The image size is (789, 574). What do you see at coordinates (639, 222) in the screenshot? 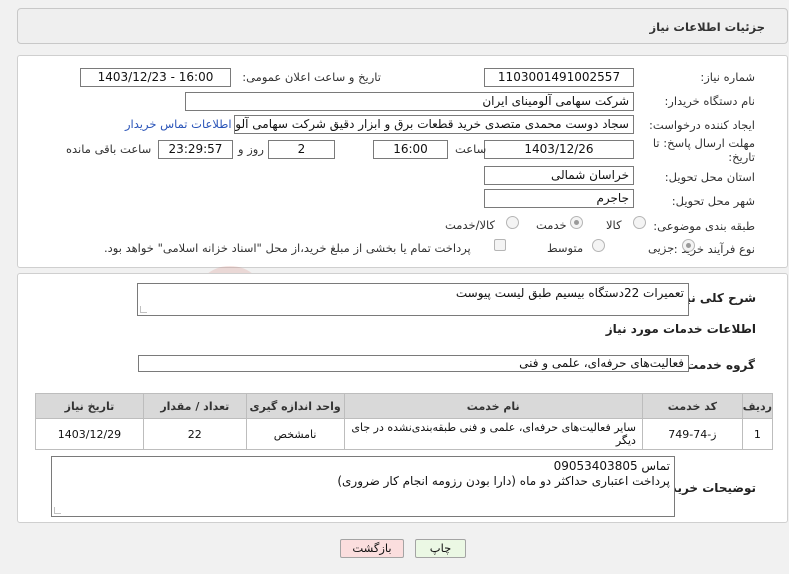
I see `category-radio-goods` at bounding box center [639, 222].